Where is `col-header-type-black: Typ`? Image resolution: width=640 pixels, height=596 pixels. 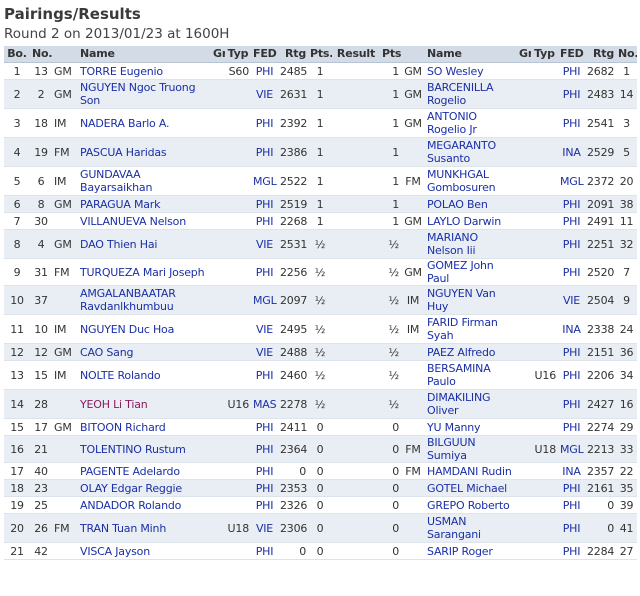 col-header-type-black: Typ is located at coordinates (544, 54).